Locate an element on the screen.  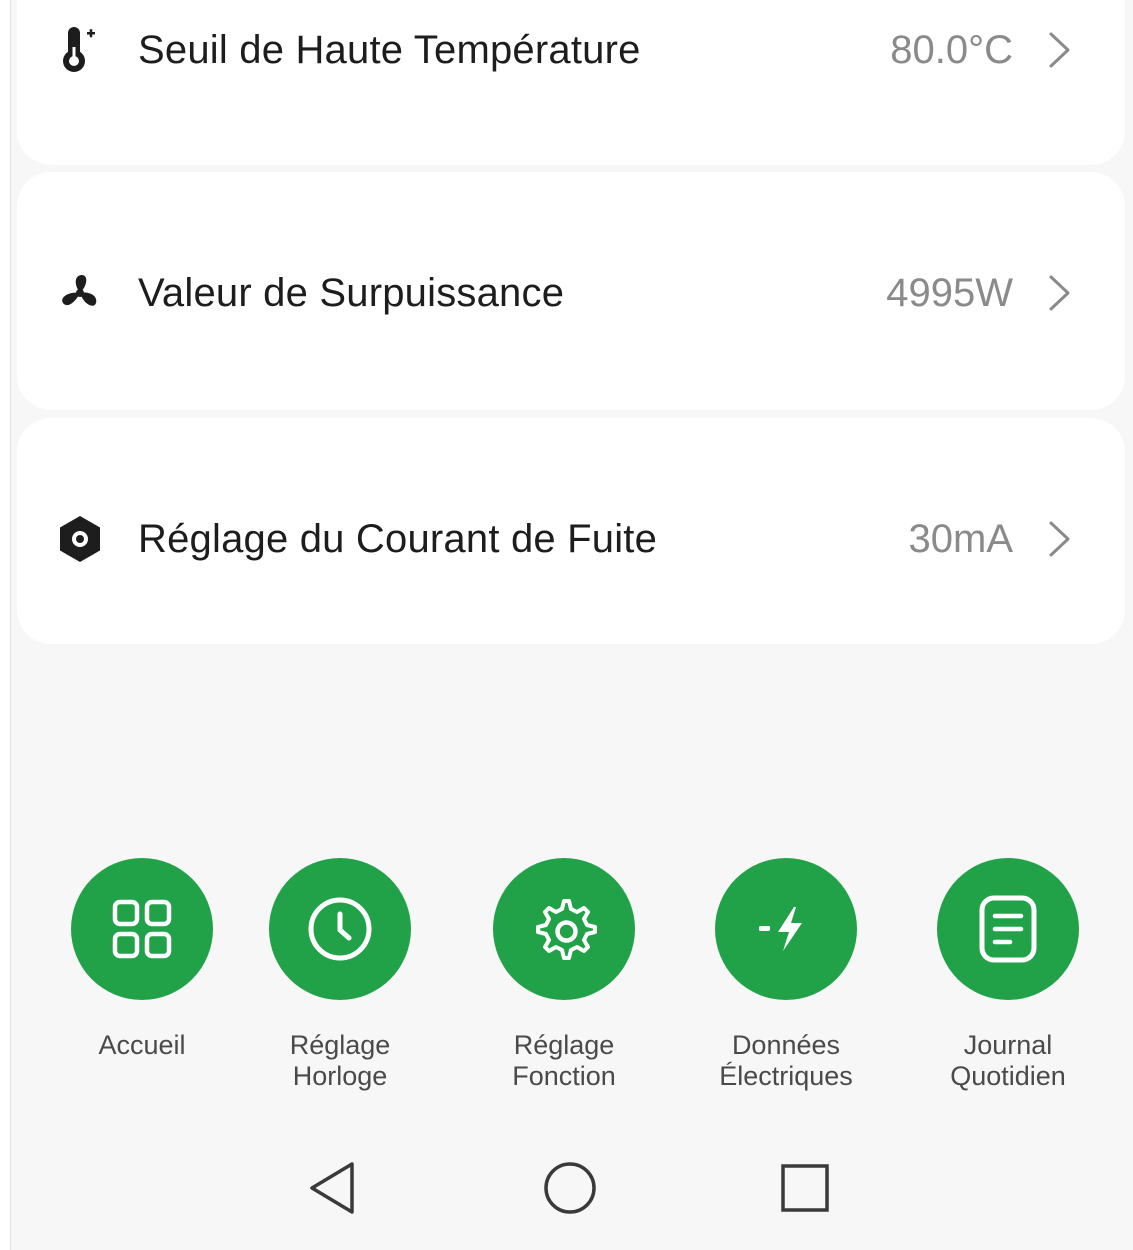
setting-label: Seuil de Haute Température is located at coordinates (389, 49).